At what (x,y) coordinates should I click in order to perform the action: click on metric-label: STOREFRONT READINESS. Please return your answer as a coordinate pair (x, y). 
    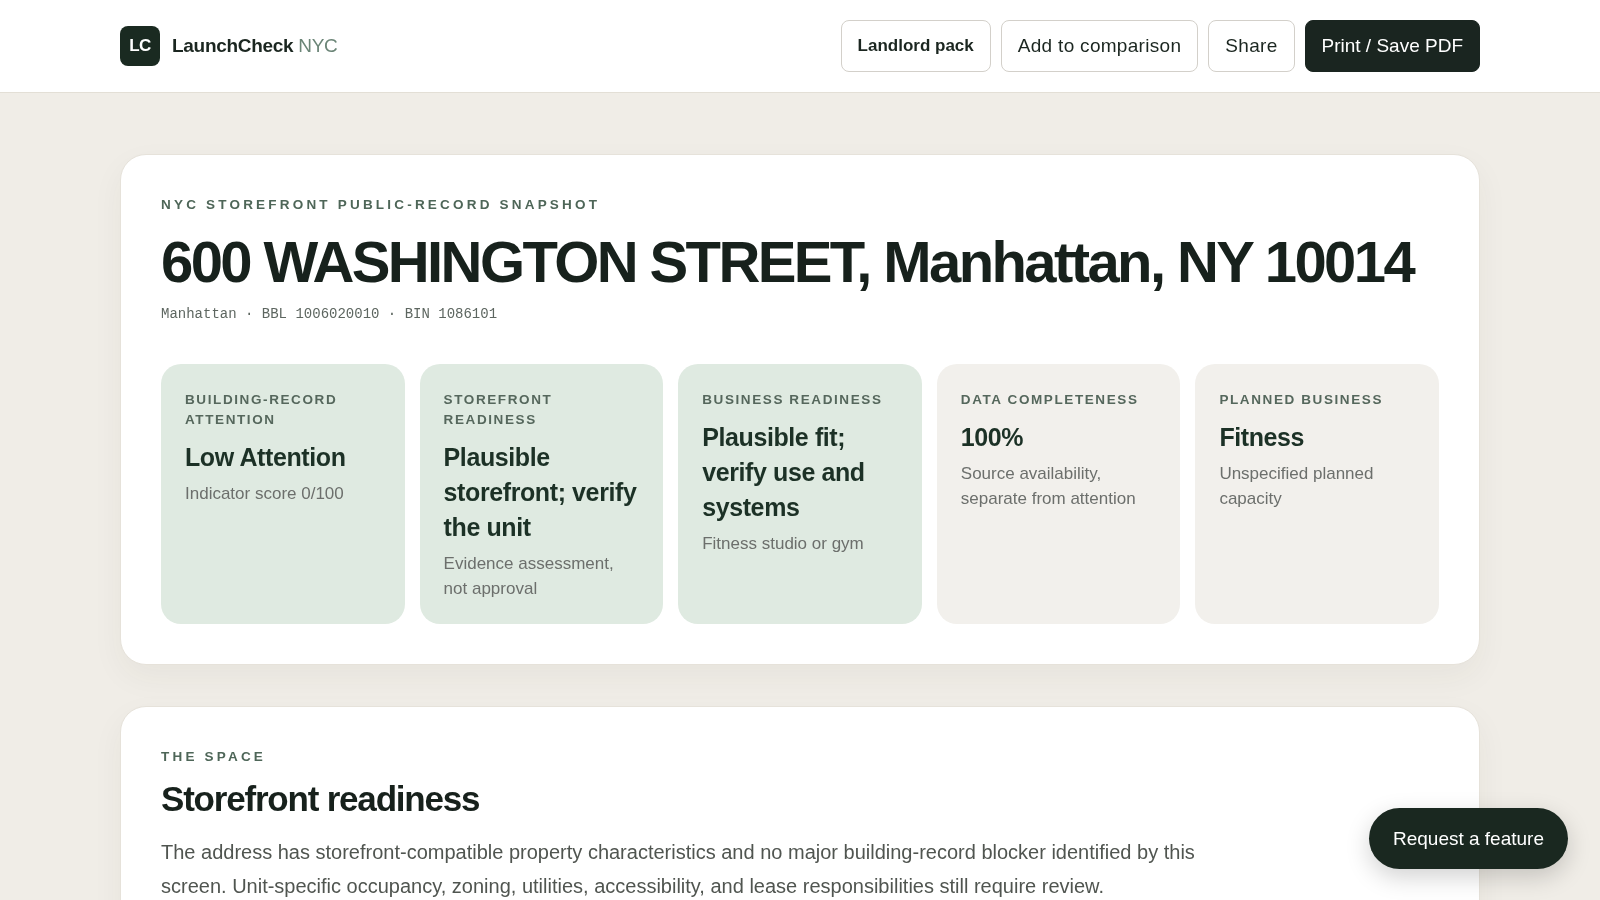
    Looking at the image, I should click on (498, 410).